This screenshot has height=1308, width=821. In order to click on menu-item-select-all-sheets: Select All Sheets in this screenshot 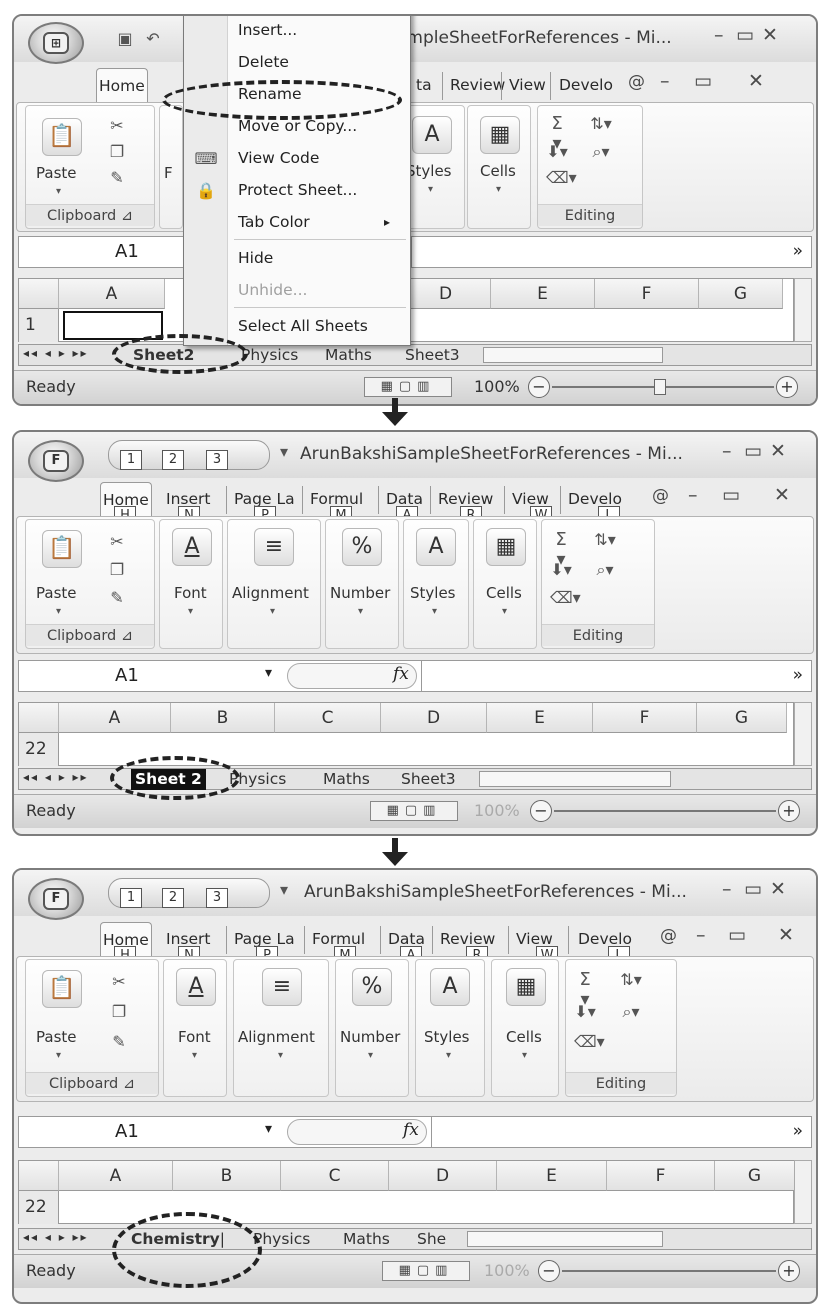, I will do `click(303, 326)`.